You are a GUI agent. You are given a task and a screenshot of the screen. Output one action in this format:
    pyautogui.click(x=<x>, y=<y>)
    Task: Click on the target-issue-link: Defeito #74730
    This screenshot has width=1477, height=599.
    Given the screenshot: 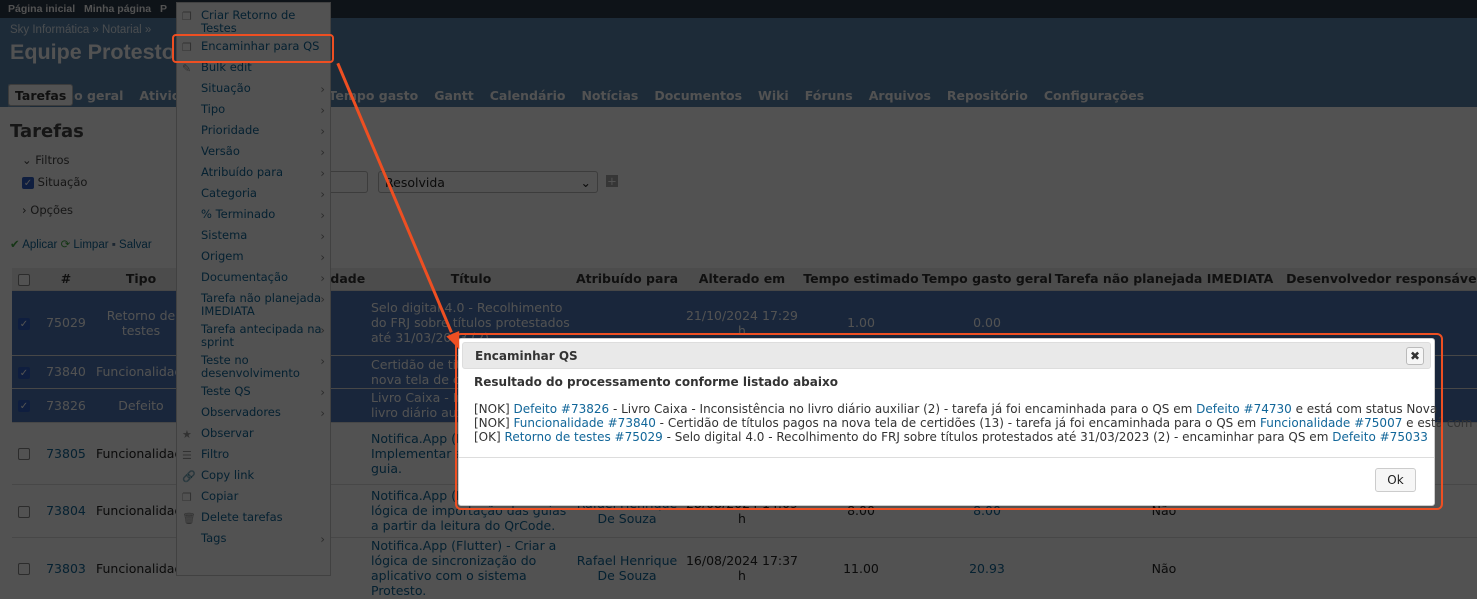 What is the action you would take?
    pyautogui.click(x=1244, y=409)
    